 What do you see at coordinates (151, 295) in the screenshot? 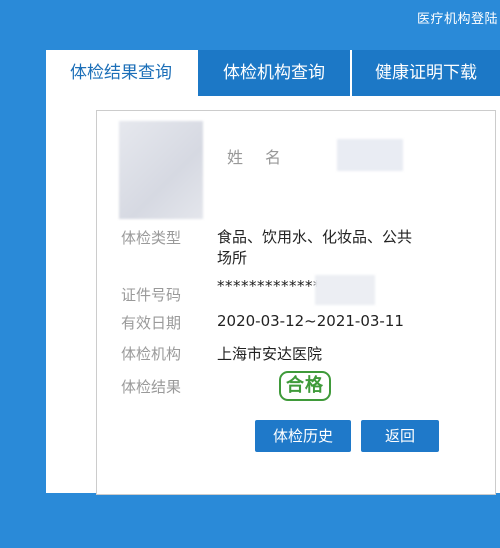
I see `id-number-label: 证件号码` at bounding box center [151, 295].